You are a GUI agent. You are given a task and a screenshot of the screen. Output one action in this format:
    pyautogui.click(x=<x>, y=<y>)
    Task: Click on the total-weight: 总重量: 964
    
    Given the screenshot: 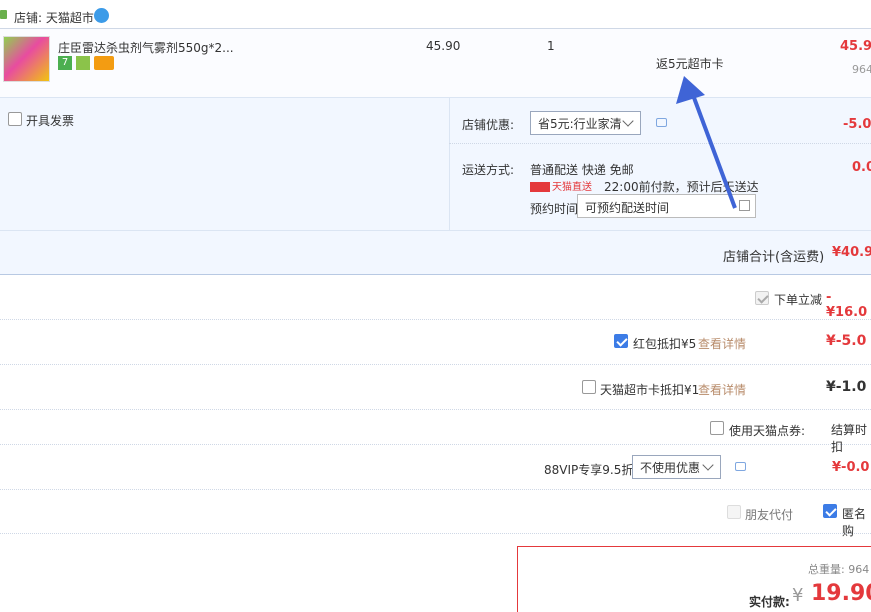 What is the action you would take?
    pyautogui.click(x=839, y=569)
    